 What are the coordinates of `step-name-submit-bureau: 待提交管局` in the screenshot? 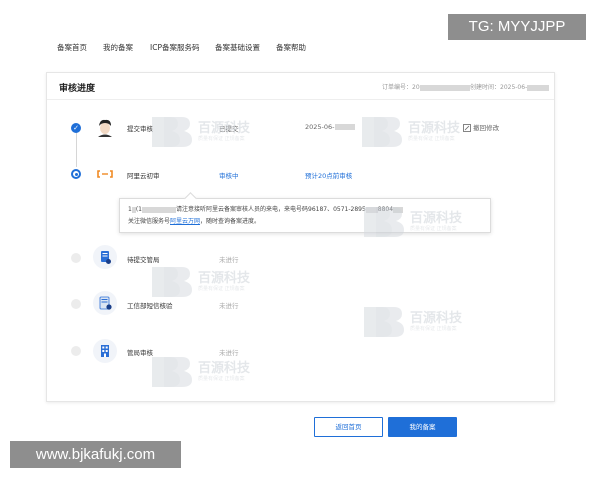 It's located at (143, 260).